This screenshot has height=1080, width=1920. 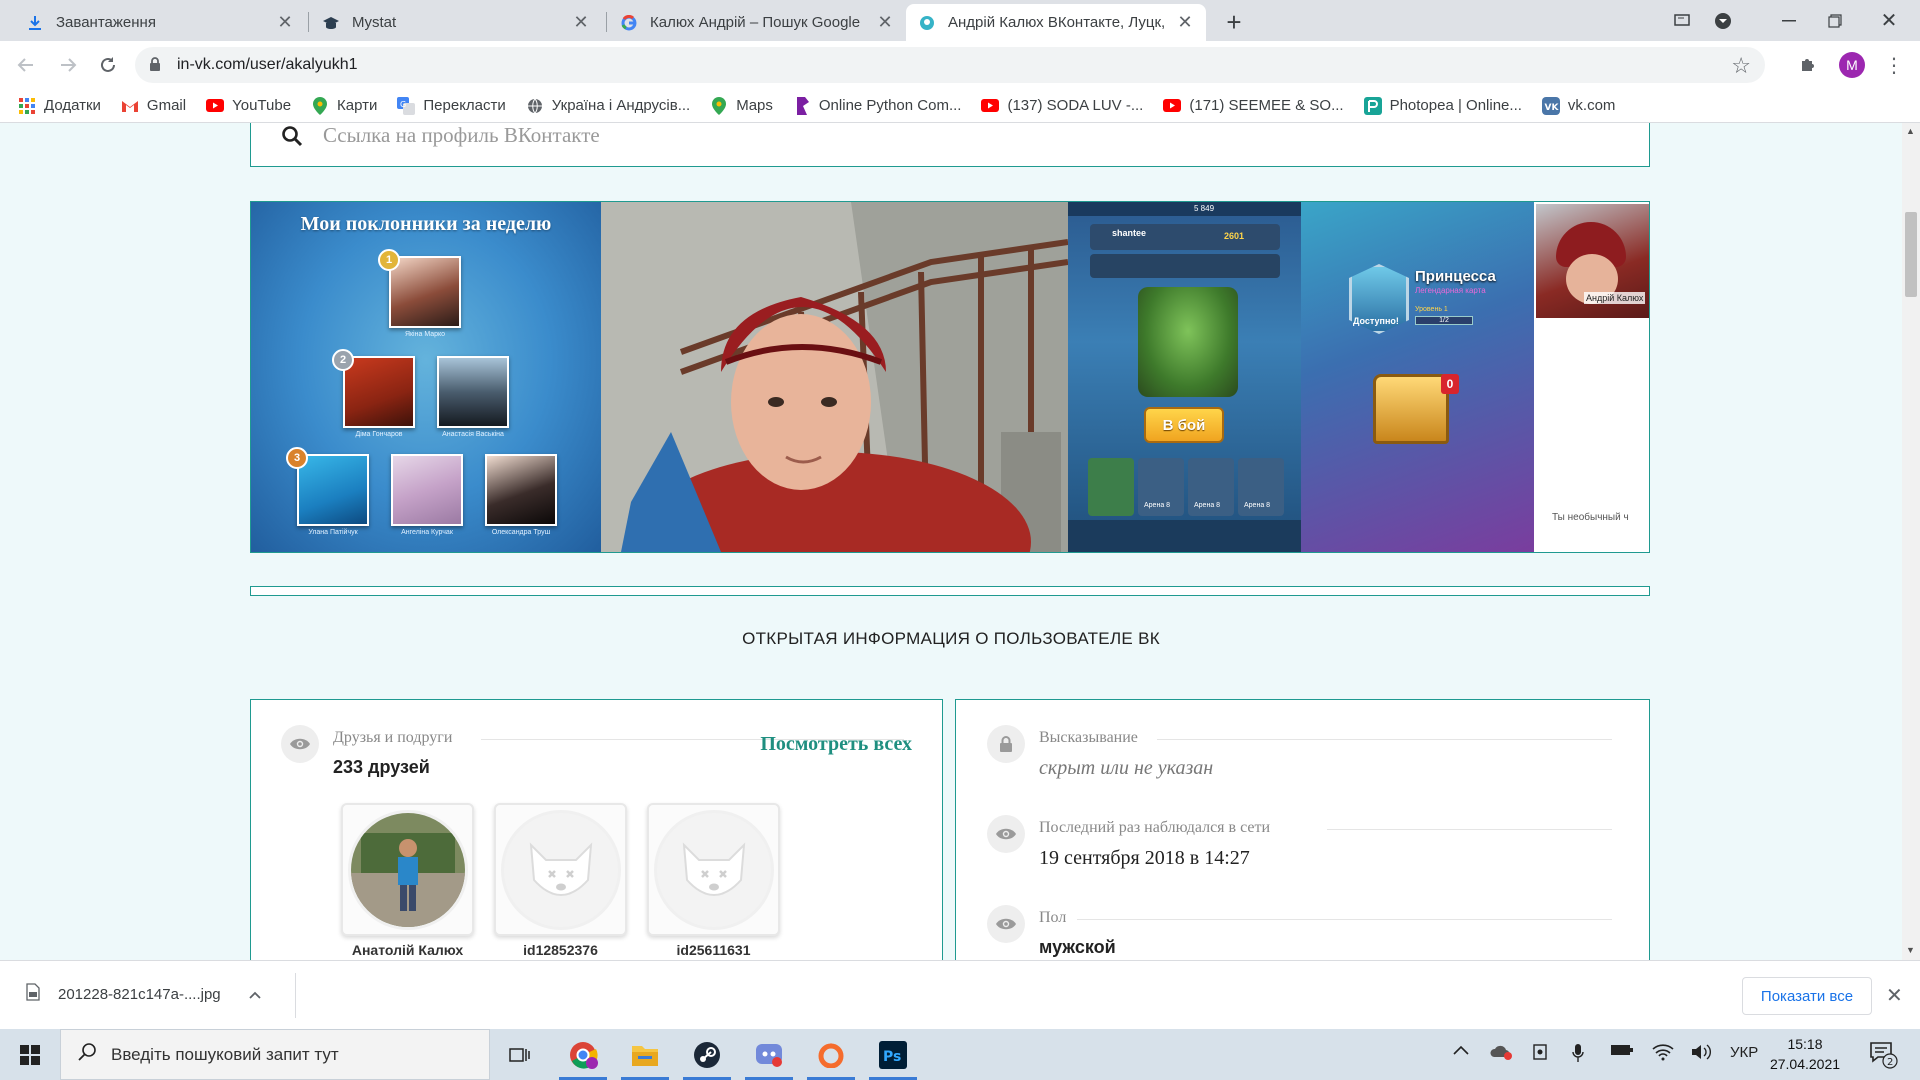 What do you see at coordinates (300, 744) in the screenshot?
I see `eye-icon` at bounding box center [300, 744].